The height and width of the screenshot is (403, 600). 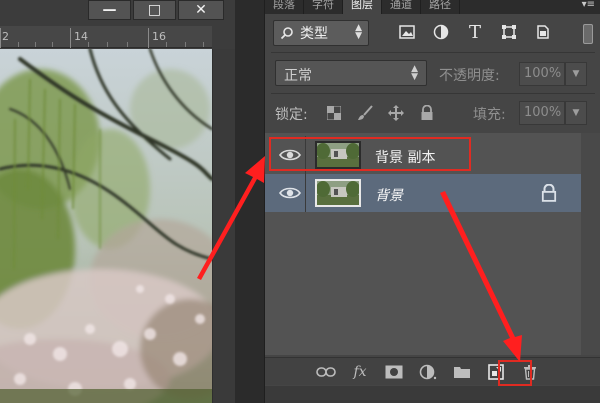 What do you see at coordinates (462, 372) in the screenshot?
I see `folder-icon` at bounding box center [462, 372].